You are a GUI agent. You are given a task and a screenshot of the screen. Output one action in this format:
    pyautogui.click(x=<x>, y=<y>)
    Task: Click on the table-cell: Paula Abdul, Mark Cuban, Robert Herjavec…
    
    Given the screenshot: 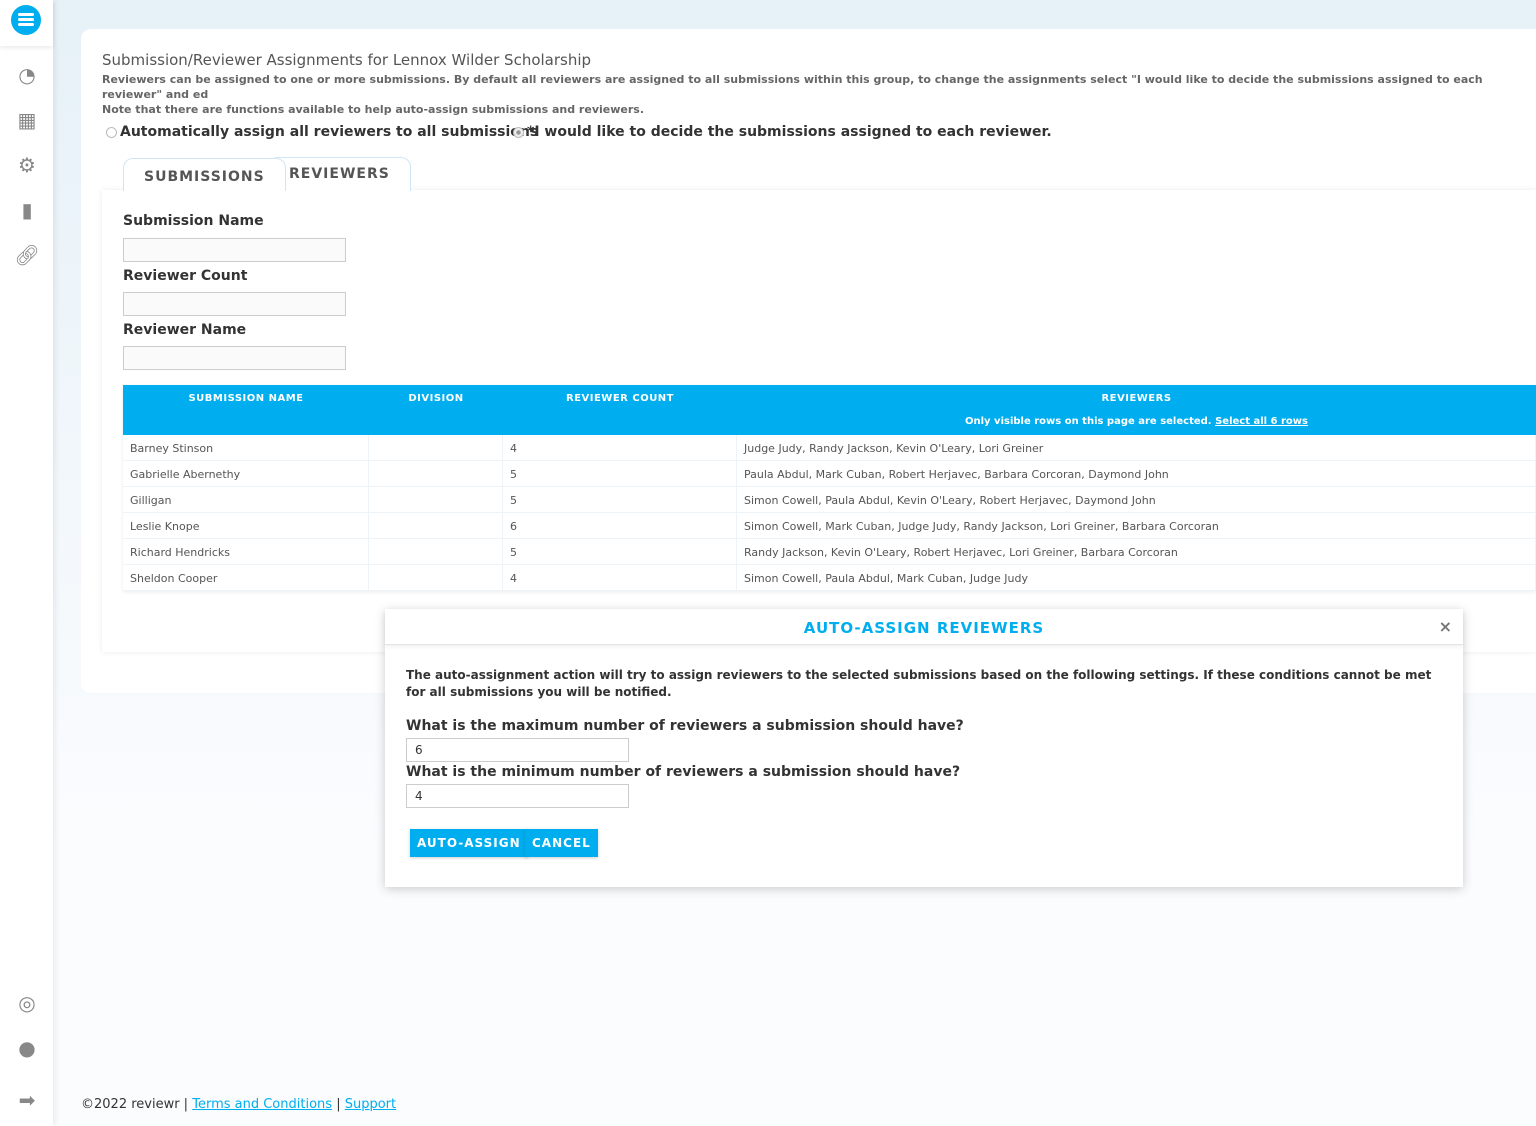 What is the action you would take?
    pyautogui.click(x=1136, y=473)
    